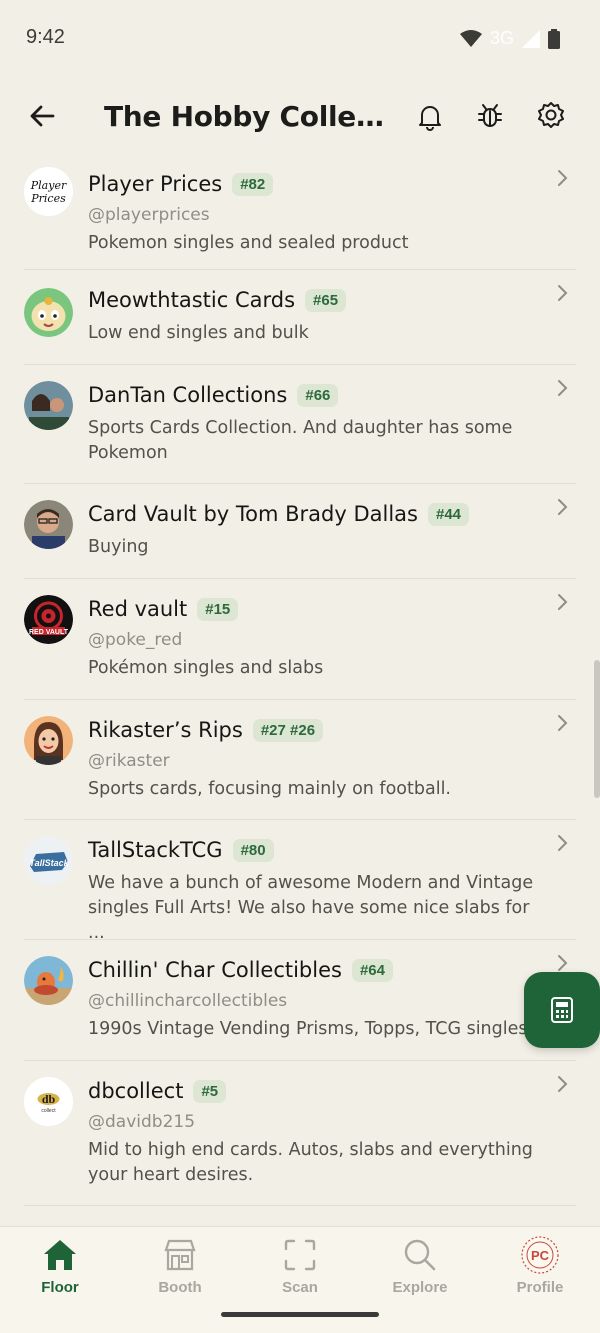  Describe the element at coordinates (60, 1287) in the screenshot. I see `nav-label: Floor` at that location.